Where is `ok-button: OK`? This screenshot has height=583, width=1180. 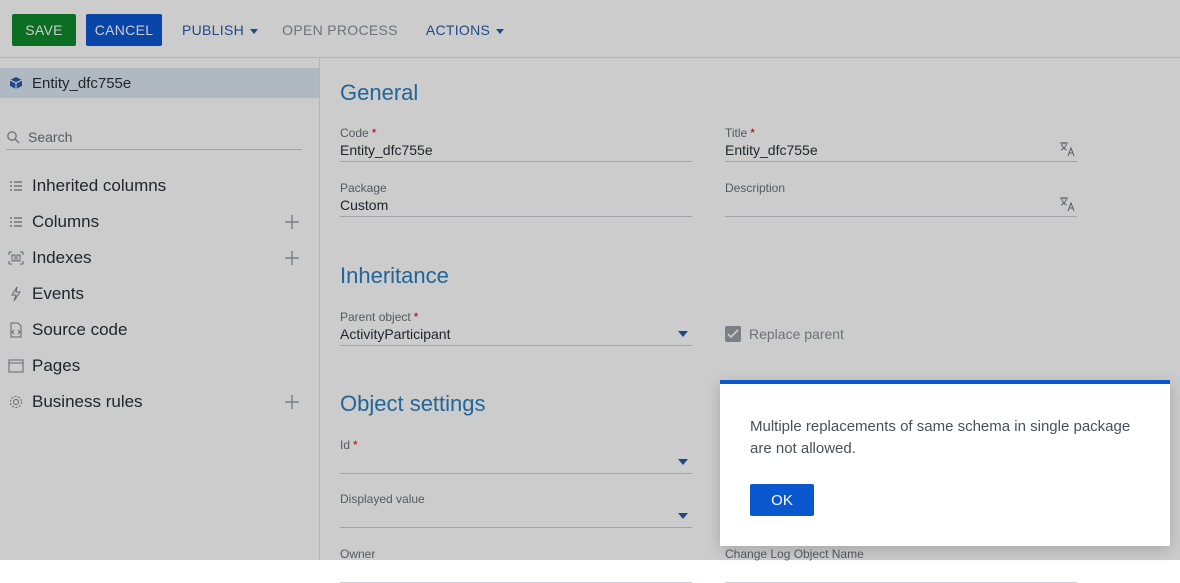
ok-button: OK is located at coordinates (782, 500).